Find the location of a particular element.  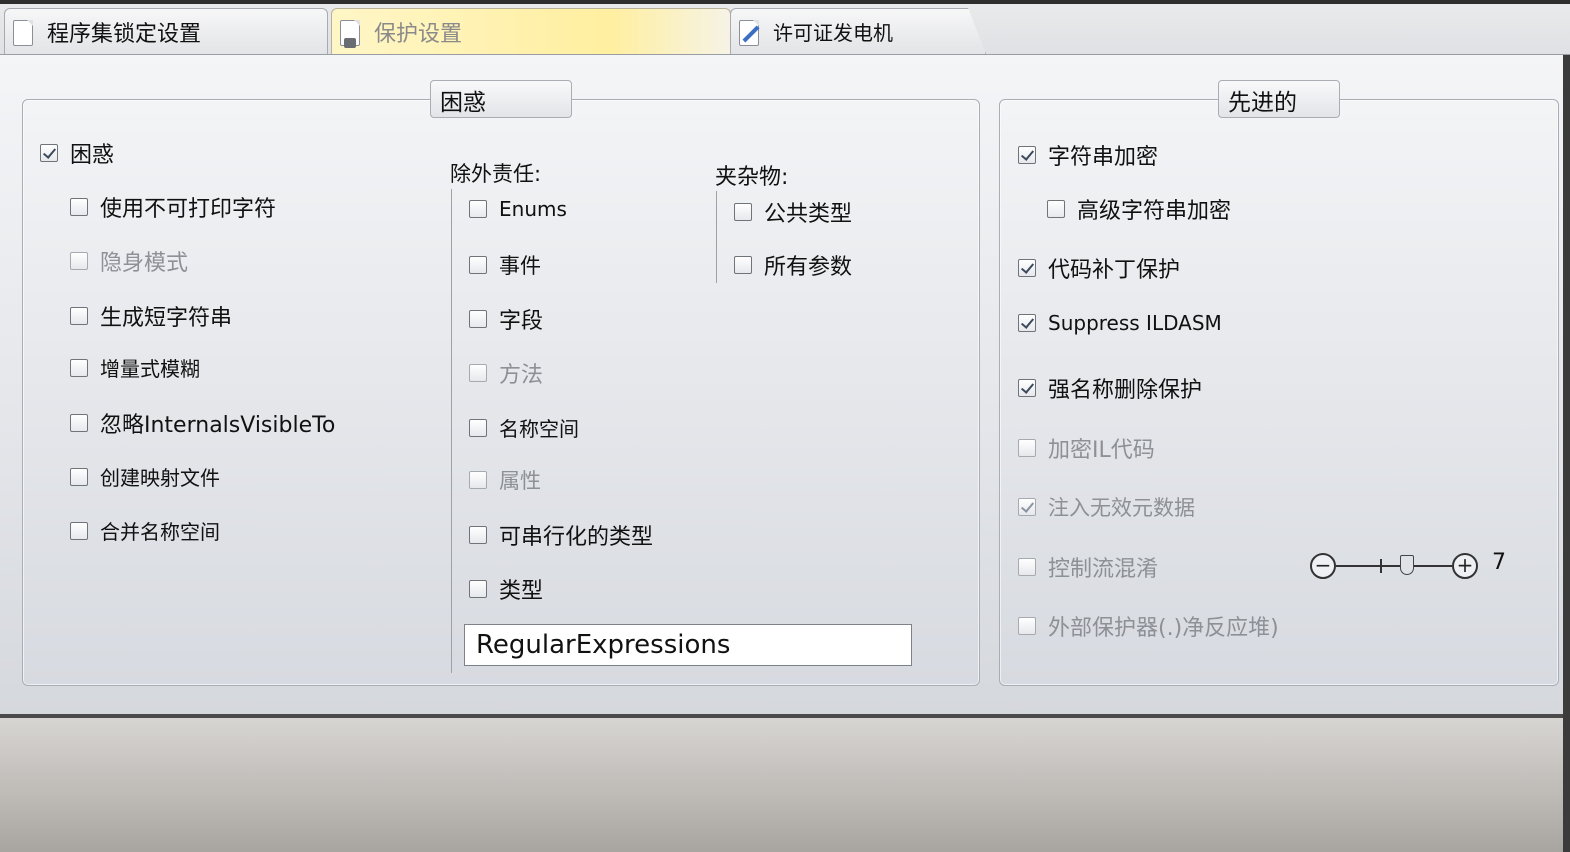

use-unprintable-chars-checkbox: 使用不可打印字符 is located at coordinates (173, 207).